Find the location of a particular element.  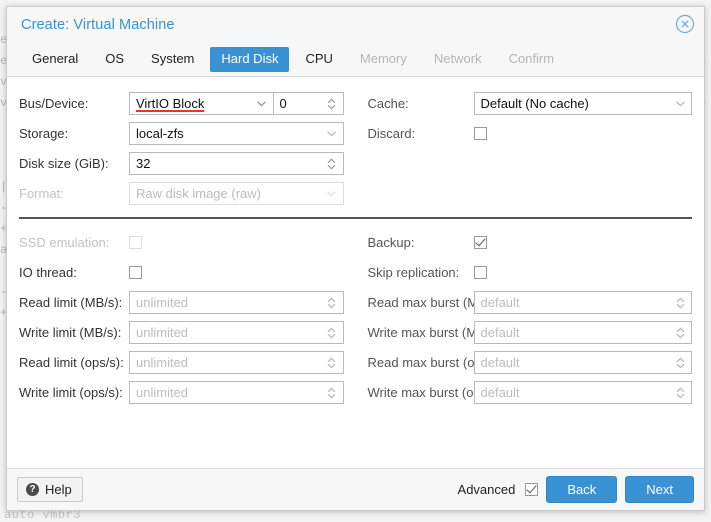

advanced-label: Advanced is located at coordinates (486, 489).